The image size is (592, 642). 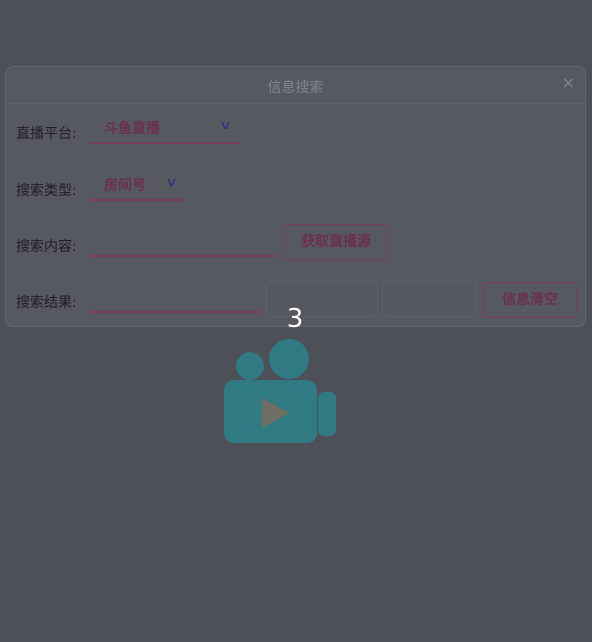 What do you see at coordinates (46, 303) in the screenshot?
I see `search-result-label: 搜索结果:` at bounding box center [46, 303].